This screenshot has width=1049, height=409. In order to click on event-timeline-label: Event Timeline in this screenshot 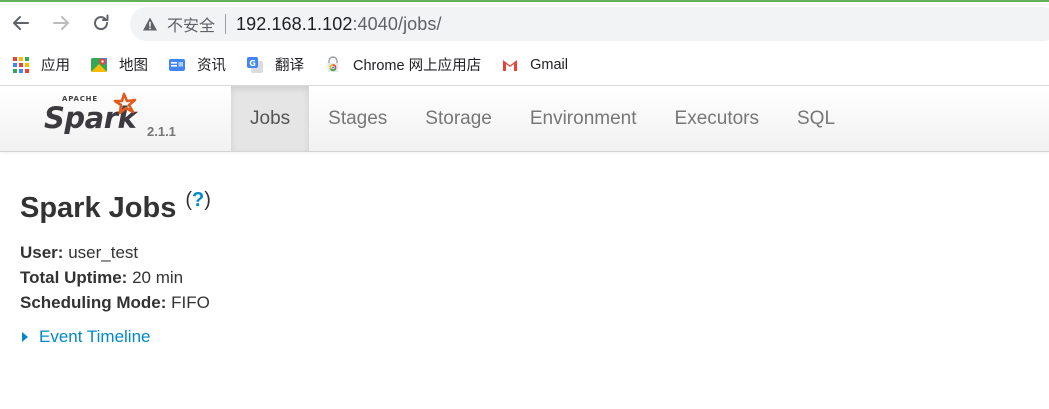, I will do `click(95, 337)`.